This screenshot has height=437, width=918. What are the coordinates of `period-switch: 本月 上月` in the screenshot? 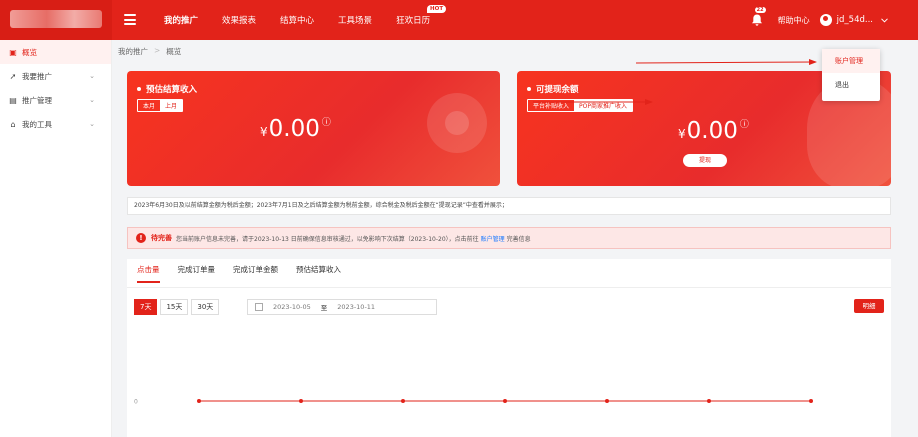 It's located at (160, 105).